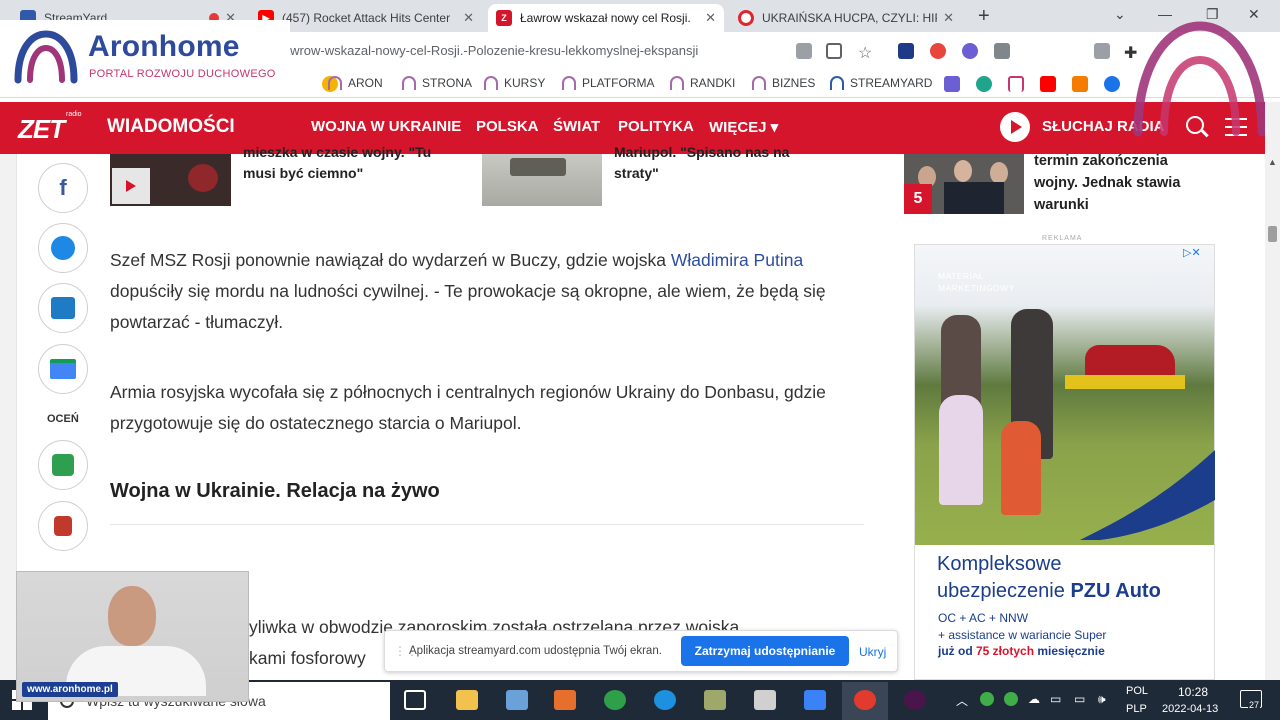  Describe the element at coordinates (182, 74) in the screenshot. I see `brand-tagline: PORTAL ROZWOJU DUCHOWEGO` at that location.